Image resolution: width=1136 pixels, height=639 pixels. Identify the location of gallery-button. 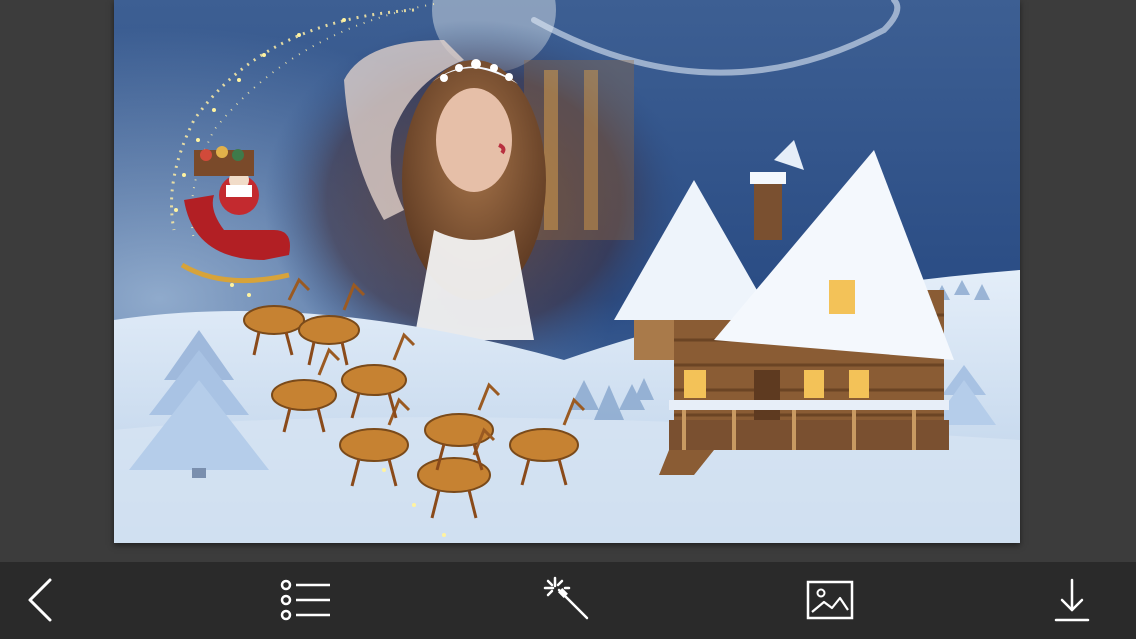
(830, 600).